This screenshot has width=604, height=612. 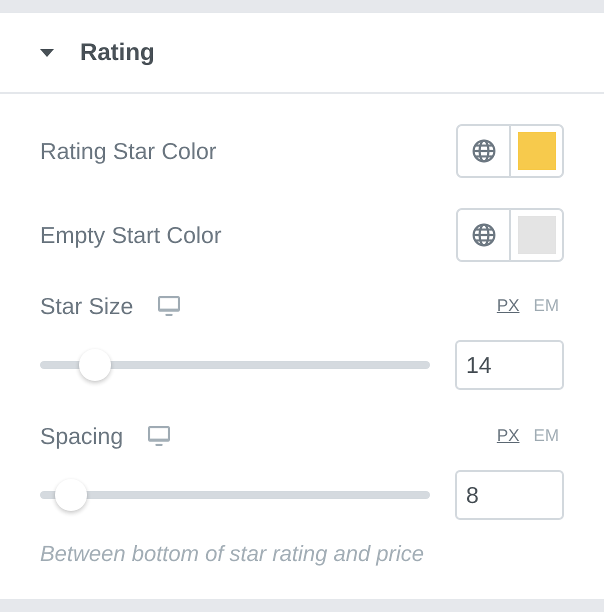 What do you see at coordinates (47, 52) in the screenshot?
I see `caret-down-icon` at bounding box center [47, 52].